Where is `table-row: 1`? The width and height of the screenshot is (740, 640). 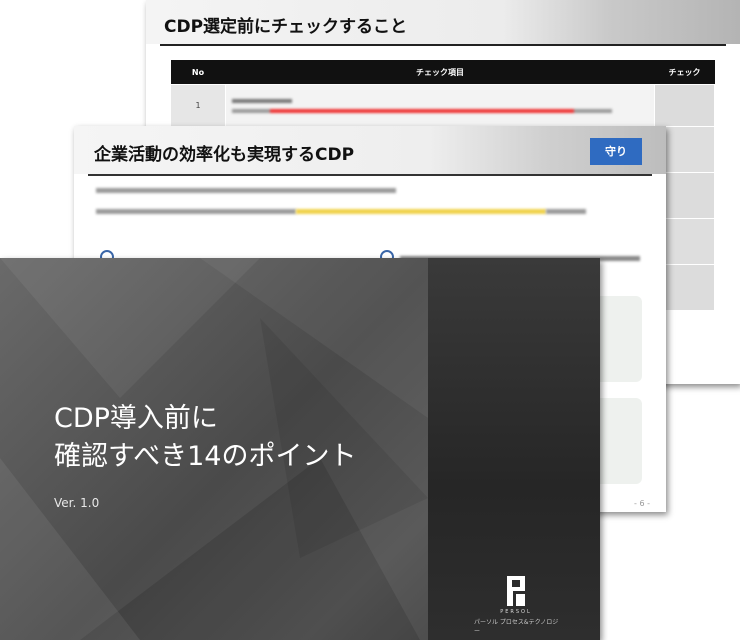 table-row: 1 is located at coordinates (442, 105).